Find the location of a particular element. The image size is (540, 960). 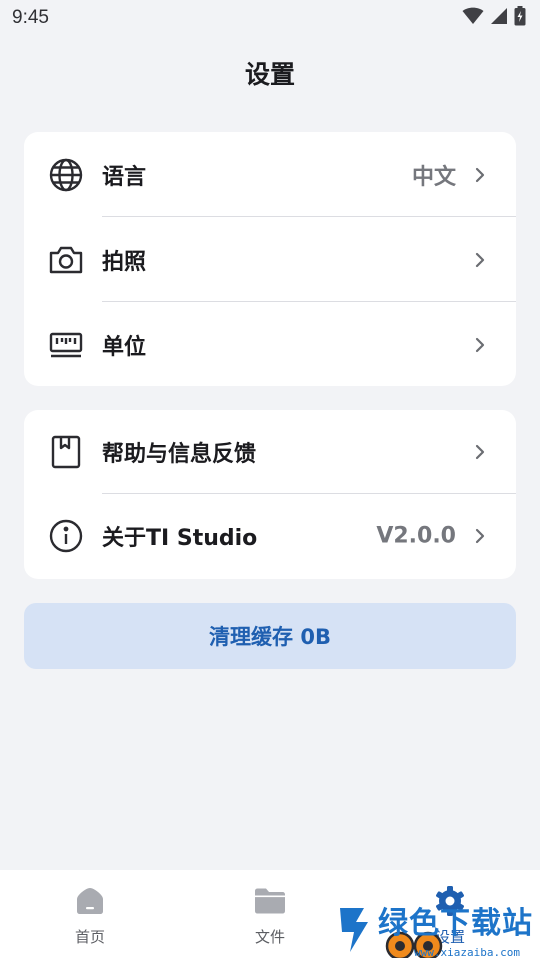

nav-label: 首页 is located at coordinates (89, 937).